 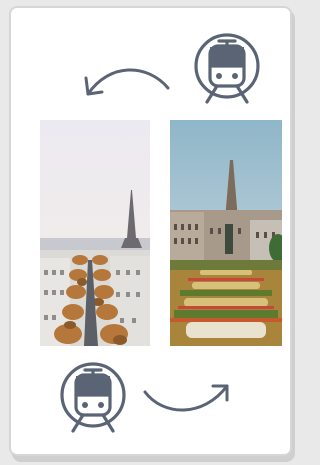 I want to click on curved-arrow-left-icon, so click(x=127, y=82).